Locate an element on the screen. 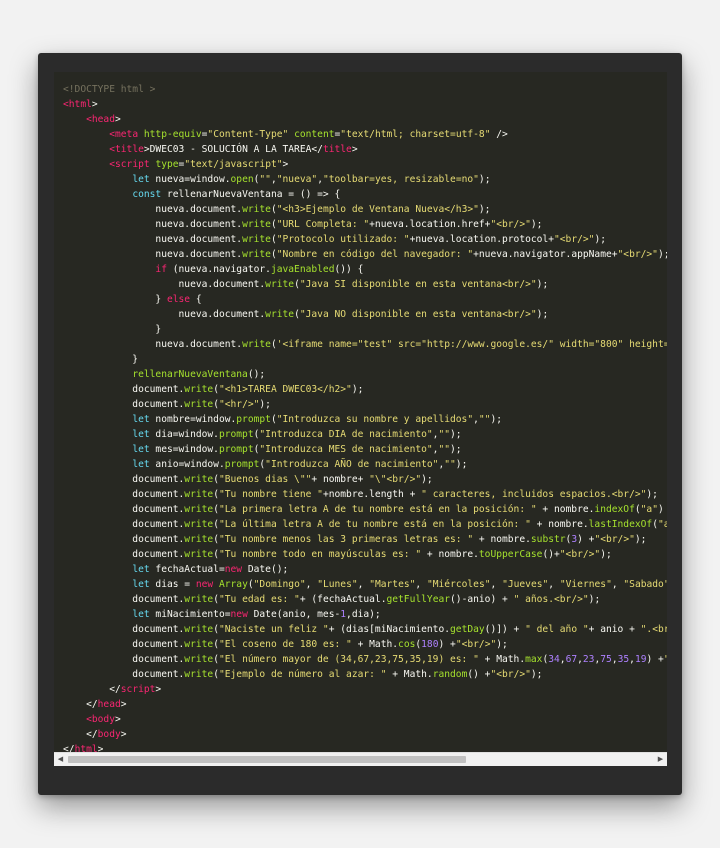  code-token: } is located at coordinates (112, 329).